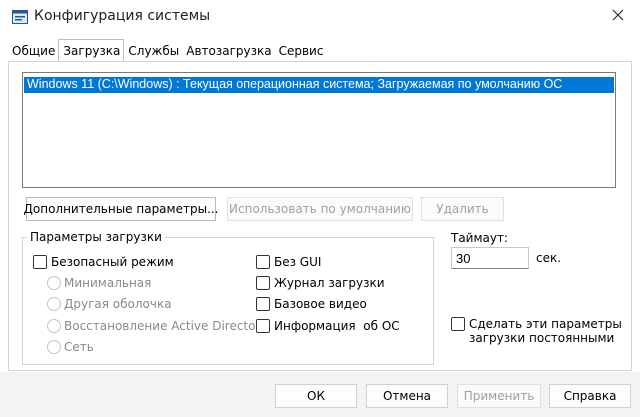 This screenshot has width=640, height=417. What do you see at coordinates (33, 51) in the screenshot?
I see `tab-general: Общие` at bounding box center [33, 51].